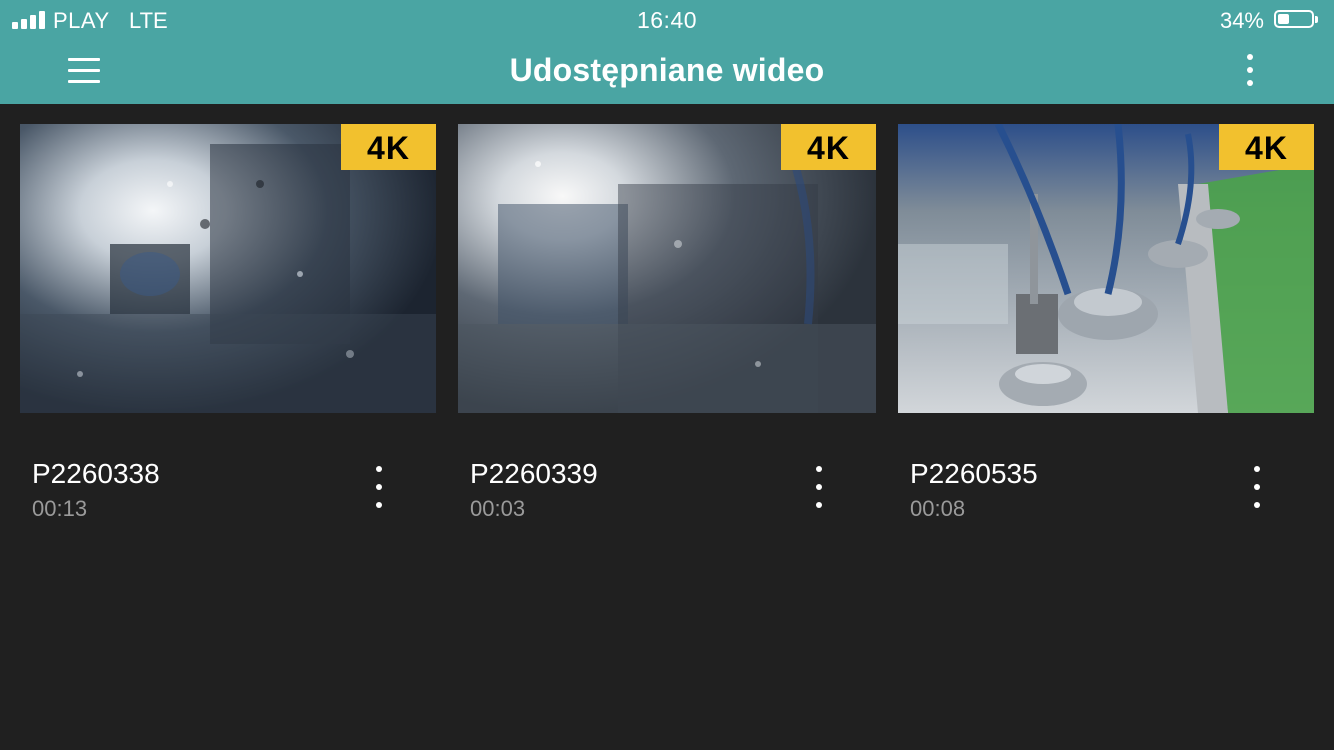 The height and width of the screenshot is (750, 1334). Describe the element at coordinates (1297, 20) in the screenshot. I see `battery-icon` at that location.